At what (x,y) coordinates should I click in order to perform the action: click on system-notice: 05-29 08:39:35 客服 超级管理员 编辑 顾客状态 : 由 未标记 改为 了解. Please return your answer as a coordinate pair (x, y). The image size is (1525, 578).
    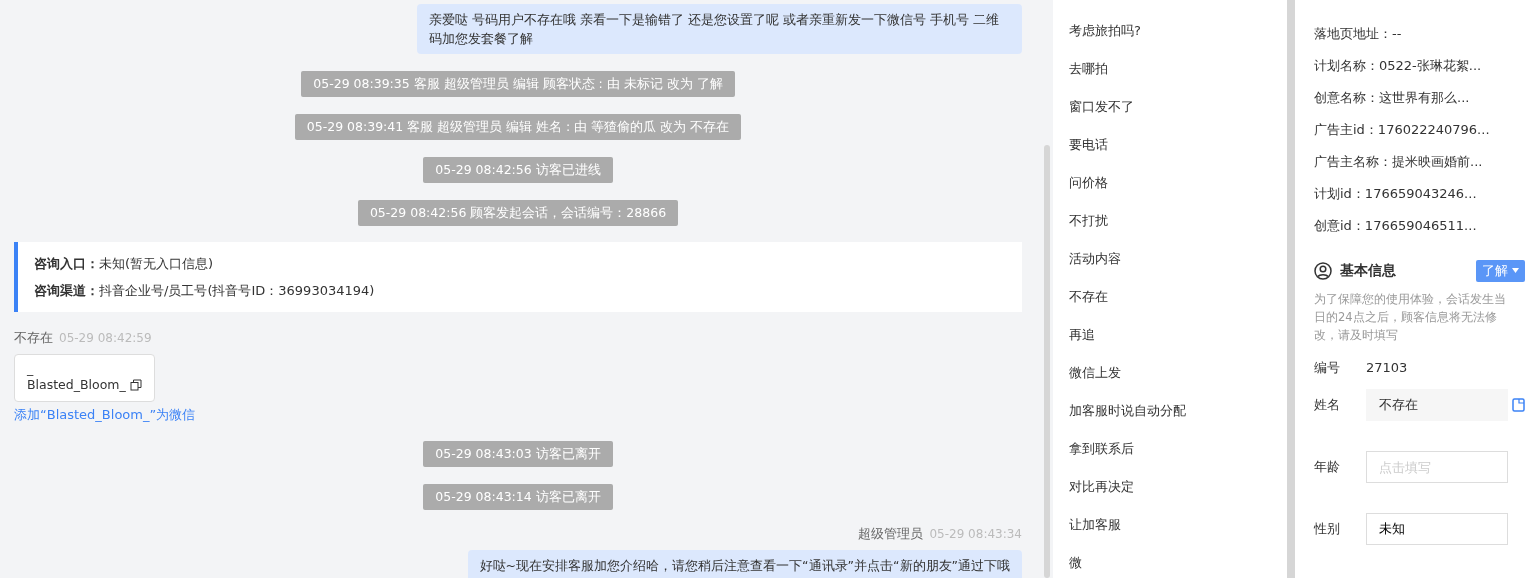
    Looking at the image, I should click on (518, 84).